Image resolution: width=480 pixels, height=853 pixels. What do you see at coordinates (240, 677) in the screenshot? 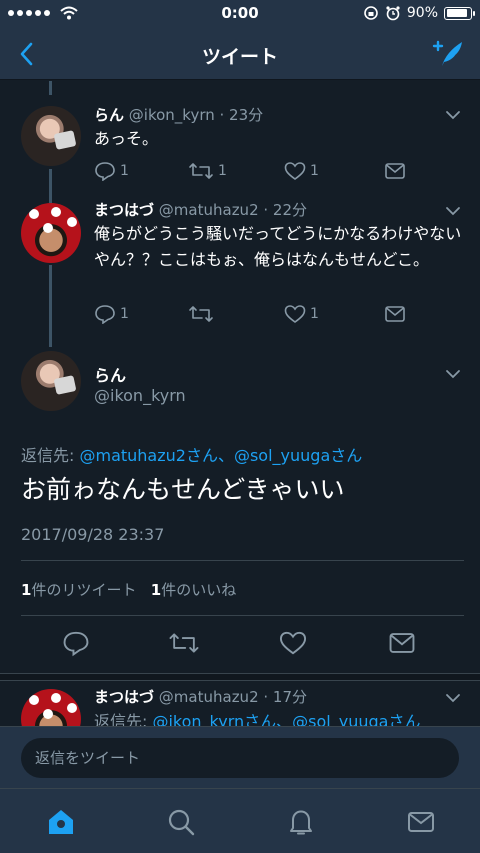
I see `section-separator` at bounding box center [240, 677].